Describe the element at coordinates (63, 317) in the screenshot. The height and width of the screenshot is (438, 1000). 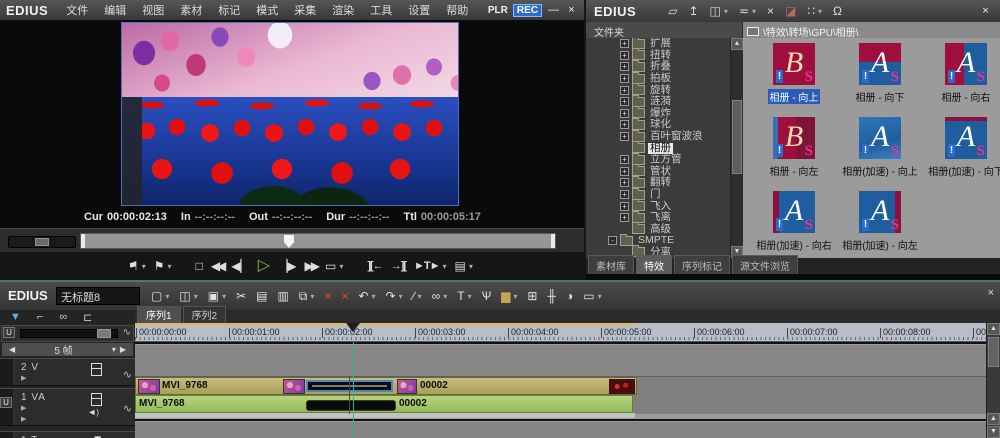
I see `sync-lock-icon: ∞` at that location.